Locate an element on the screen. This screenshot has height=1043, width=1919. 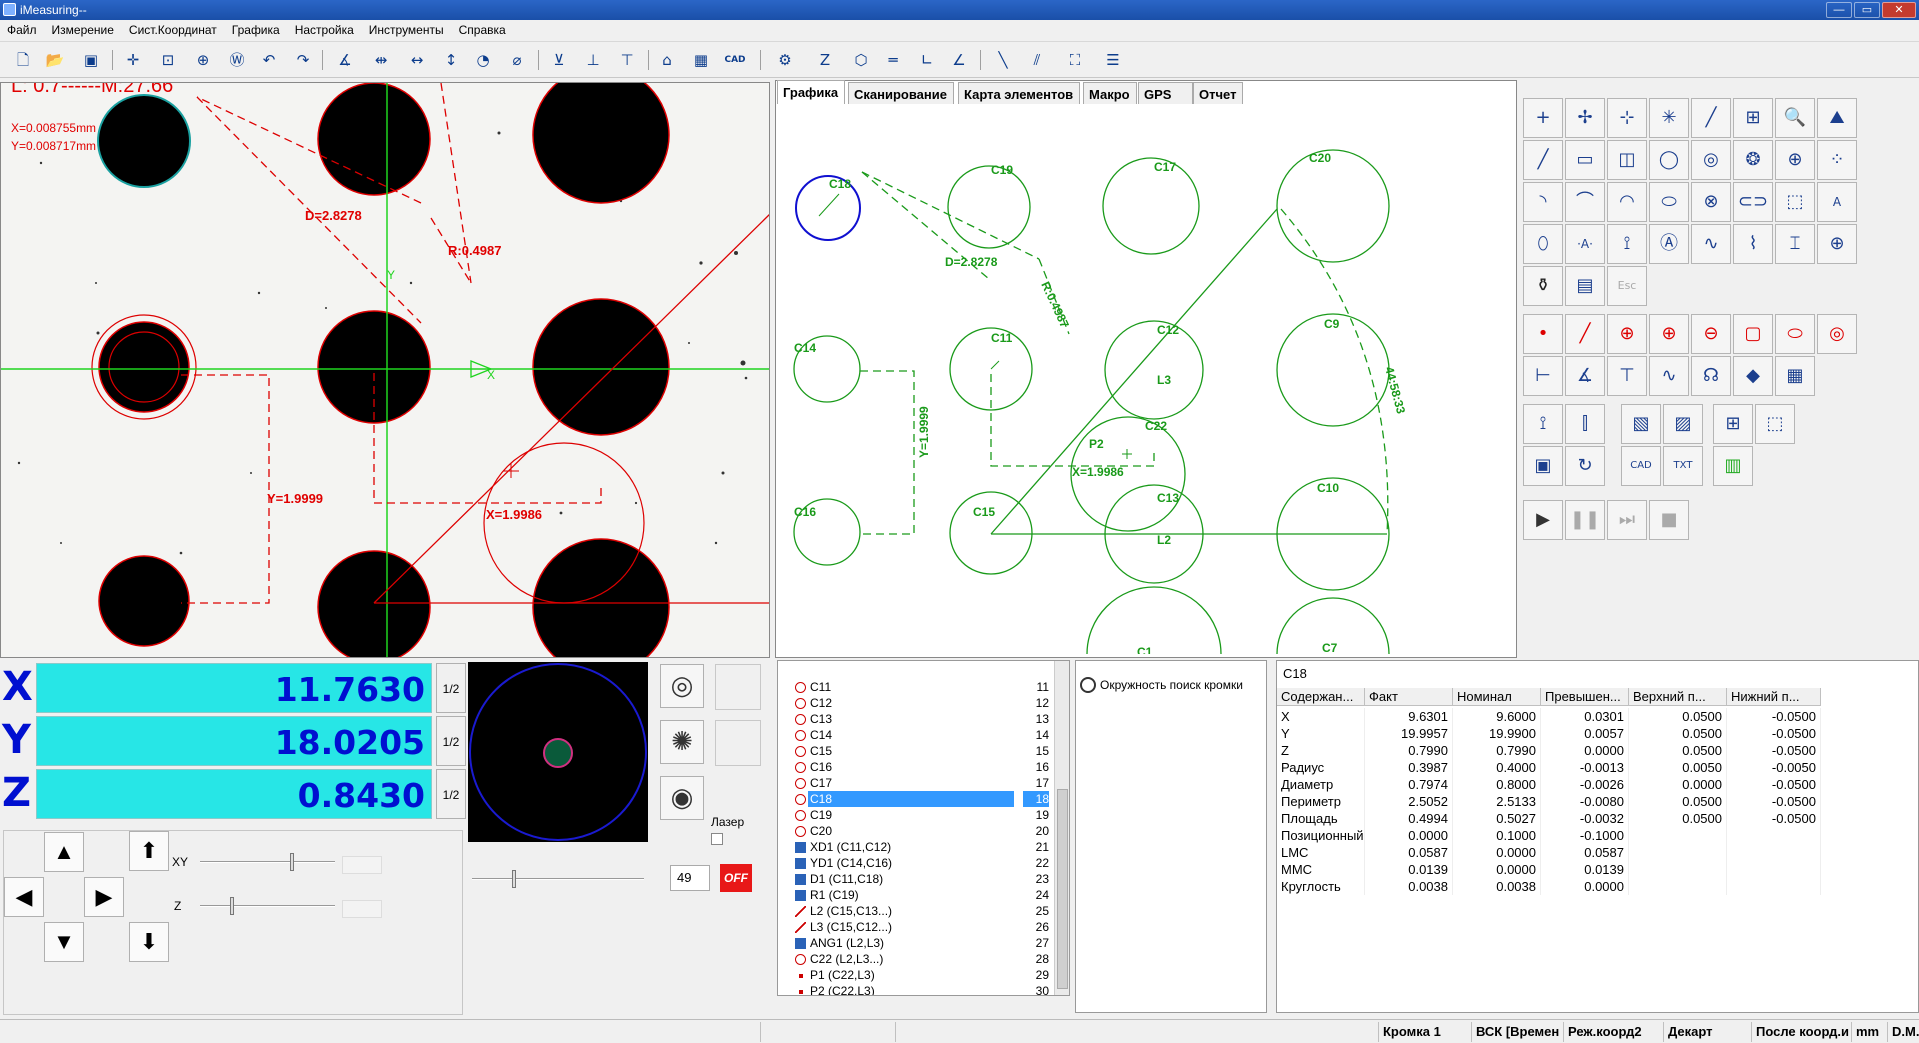
list-item: C16 16 is located at coordinates (915, 767).